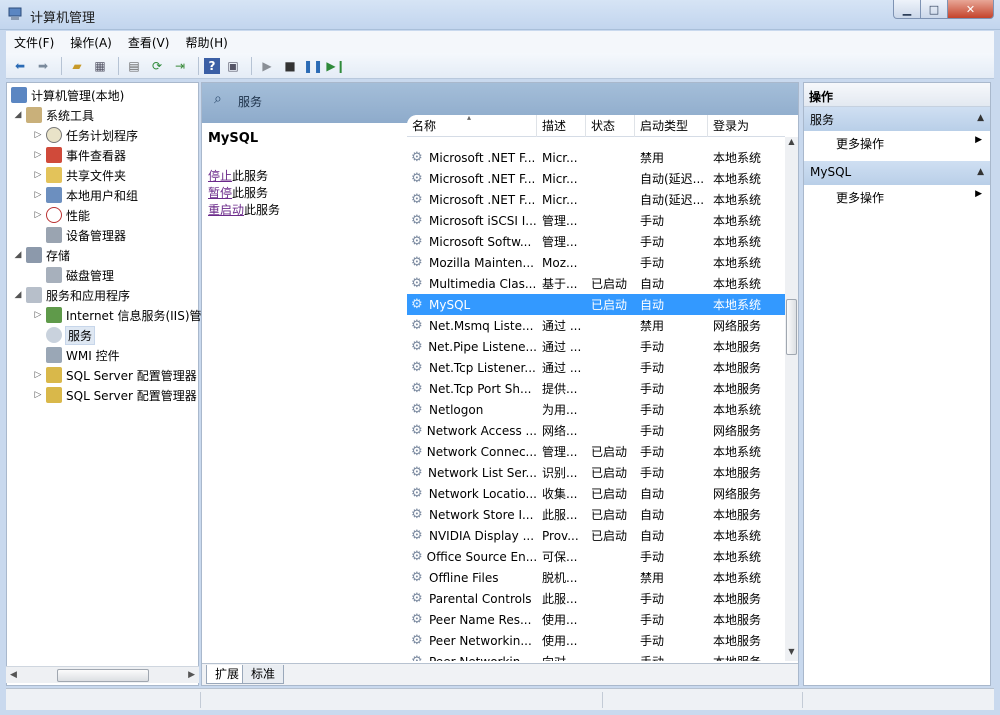 This screenshot has height=715, width=1000. I want to click on service-row: ⚙ Net.Tcp Listener... 通过 ... 手动 本地服务, so click(596, 367).